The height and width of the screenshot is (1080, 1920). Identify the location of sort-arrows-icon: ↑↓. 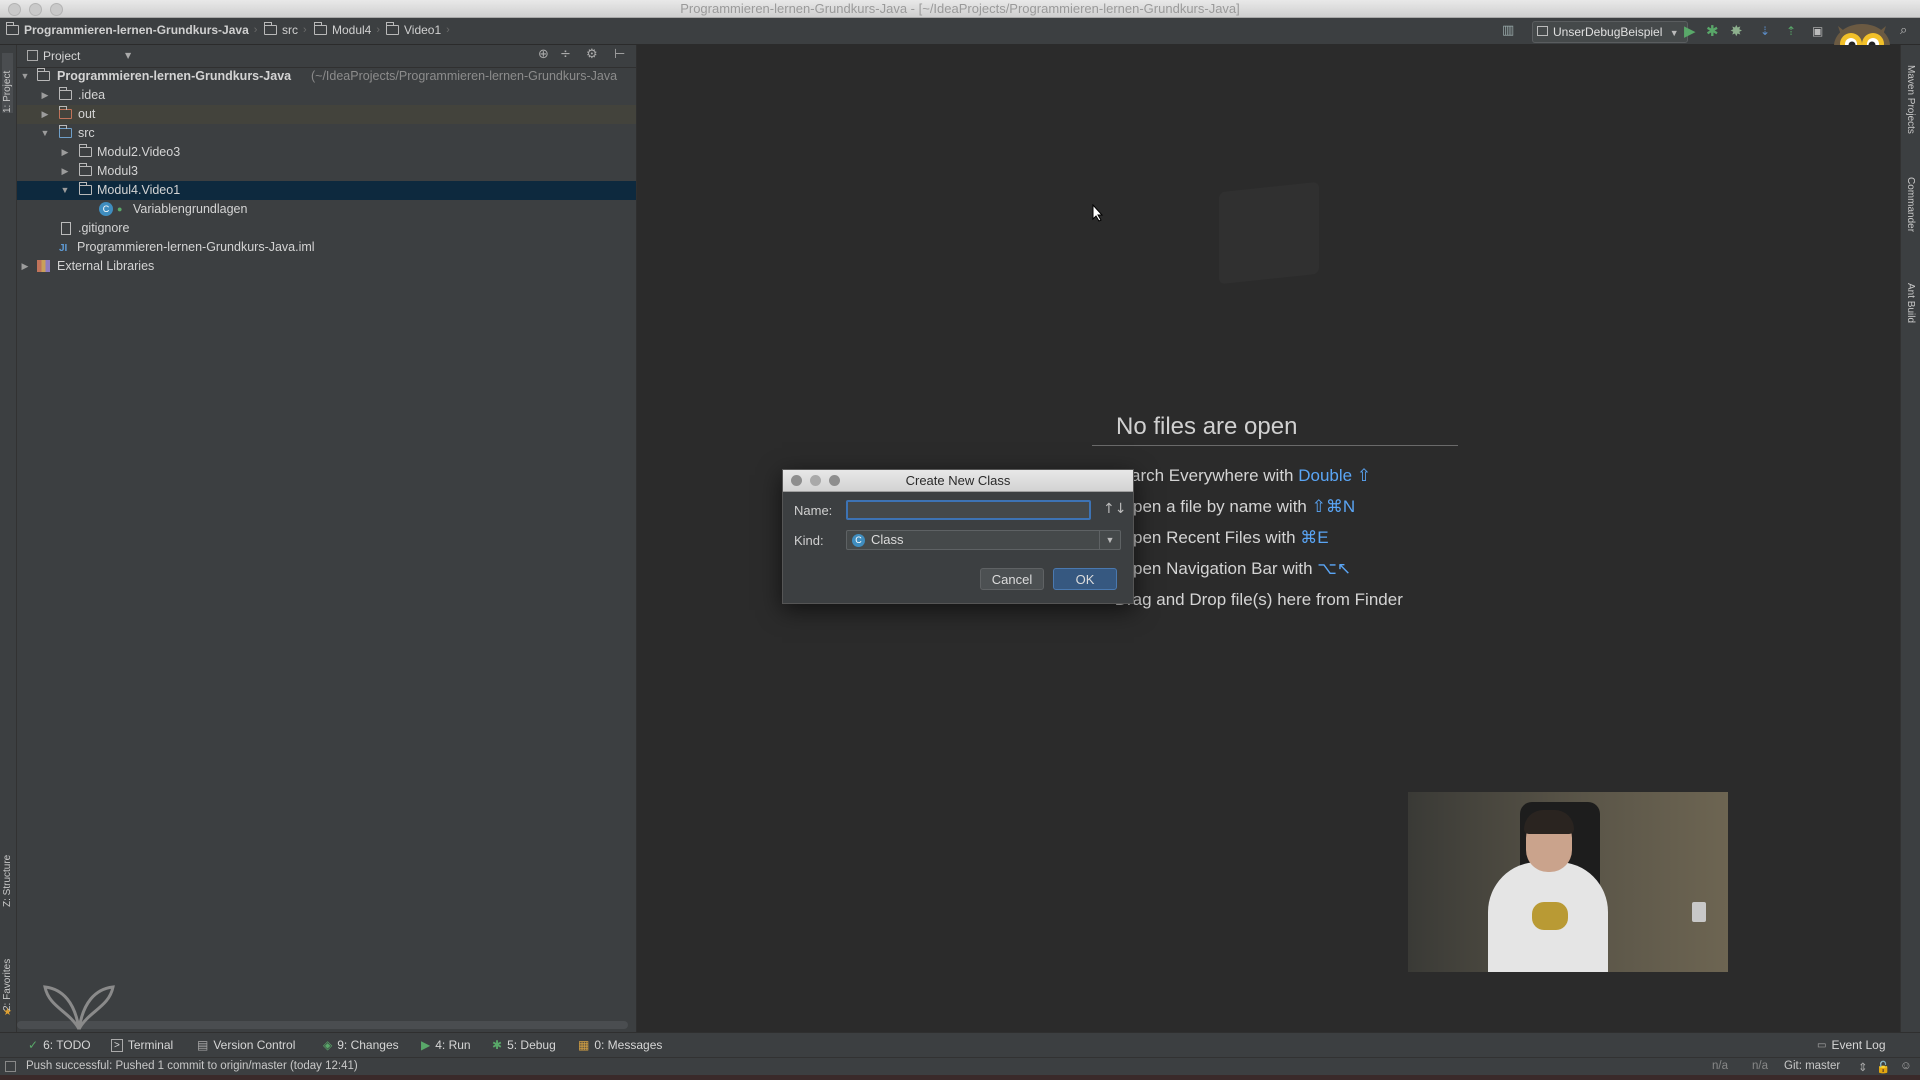
(1114, 509).